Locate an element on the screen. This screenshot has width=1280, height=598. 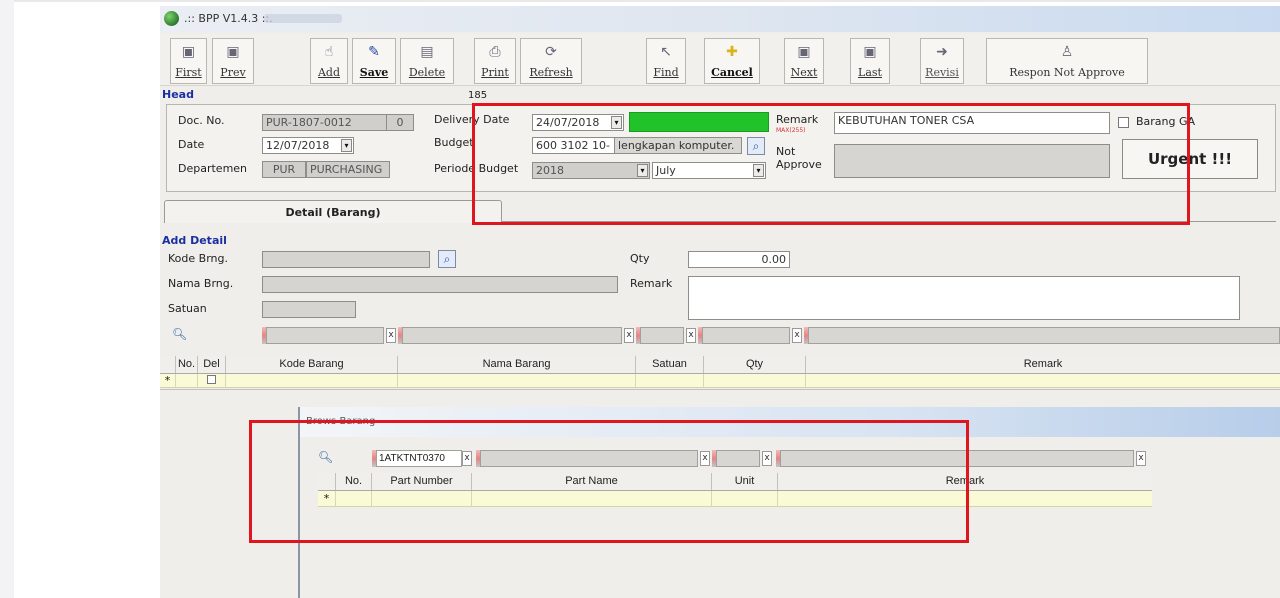
row-indicator-header is located at coordinates (168, 364).